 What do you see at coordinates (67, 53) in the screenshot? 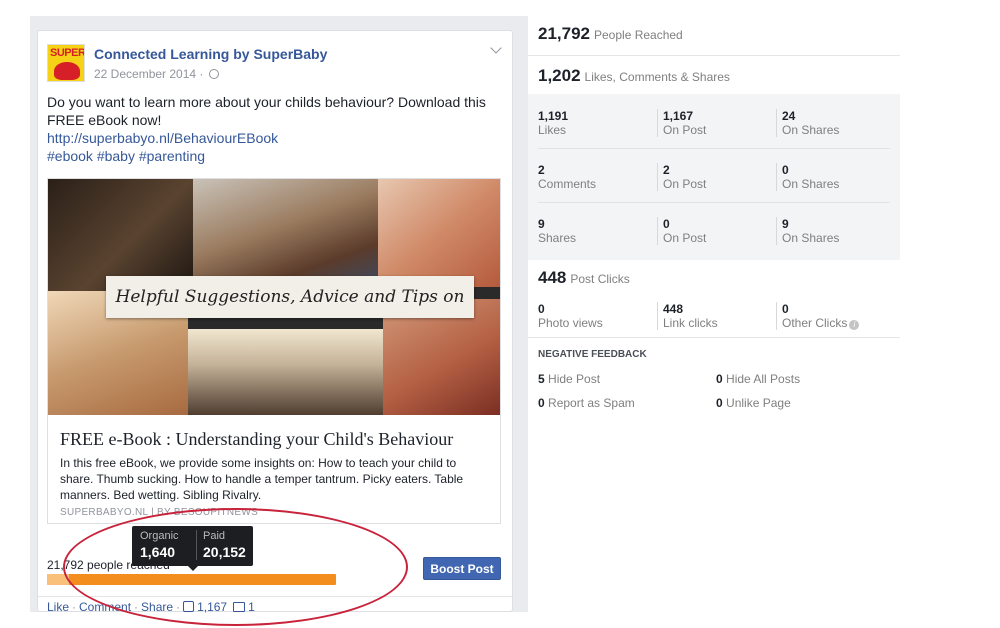
I see `avatar-logo-text: SUPER` at bounding box center [67, 53].